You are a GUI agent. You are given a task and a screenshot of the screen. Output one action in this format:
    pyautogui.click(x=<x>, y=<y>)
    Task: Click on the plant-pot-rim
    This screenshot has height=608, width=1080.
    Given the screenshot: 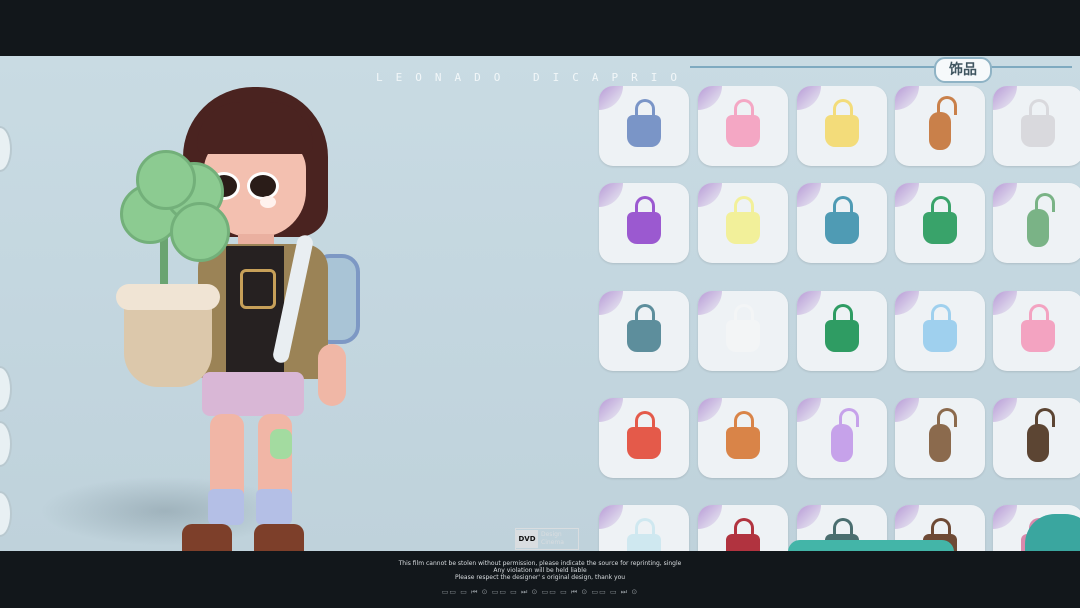 What is the action you would take?
    pyautogui.click(x=168, y=297)
    